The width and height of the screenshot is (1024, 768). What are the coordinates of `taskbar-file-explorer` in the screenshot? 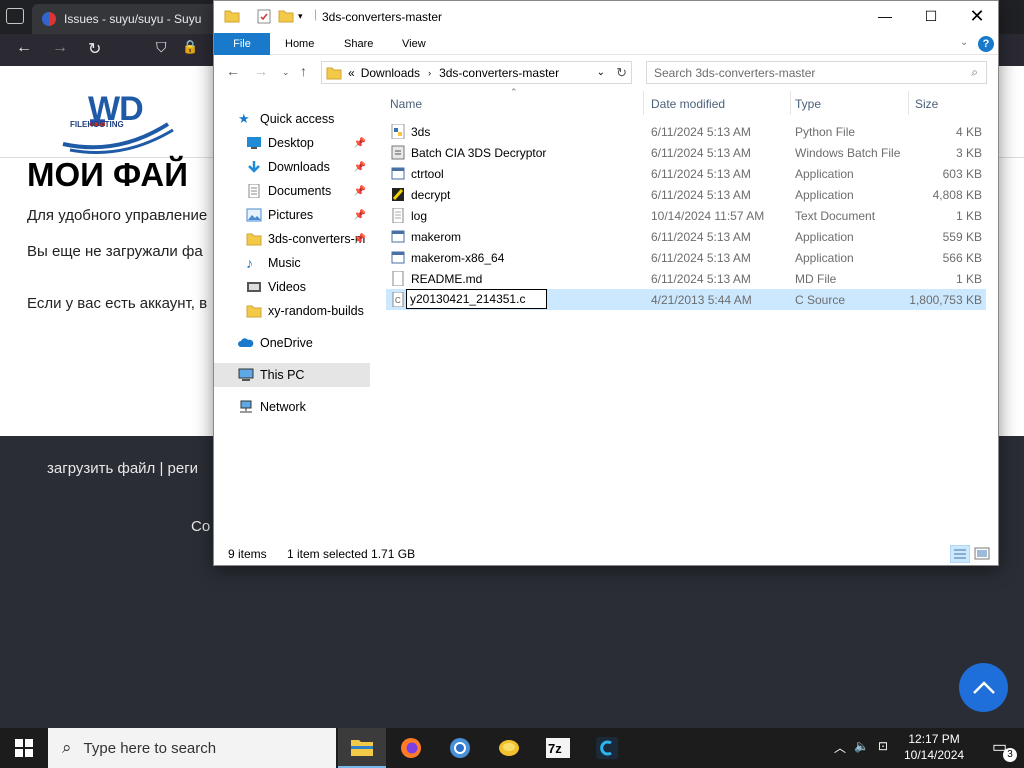 It's located at (362, 748).